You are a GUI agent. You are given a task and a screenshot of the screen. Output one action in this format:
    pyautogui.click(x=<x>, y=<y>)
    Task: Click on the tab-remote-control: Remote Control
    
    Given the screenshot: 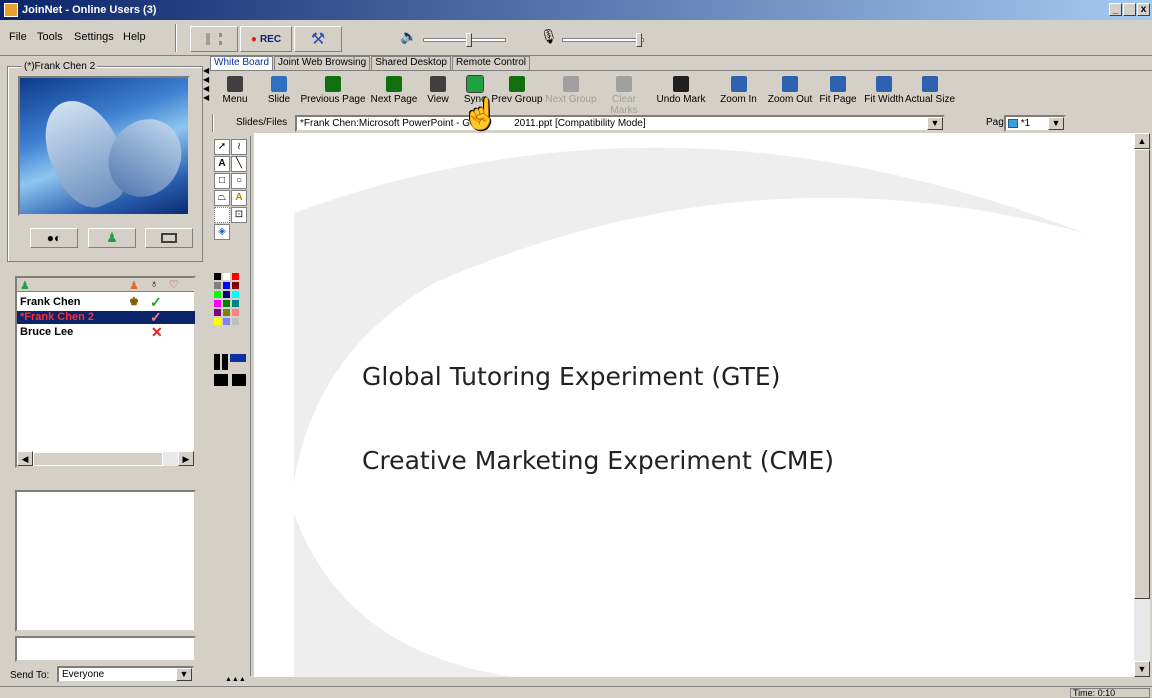 What is the action you would take?
    pyautogui.click(x=490, y=63)
    